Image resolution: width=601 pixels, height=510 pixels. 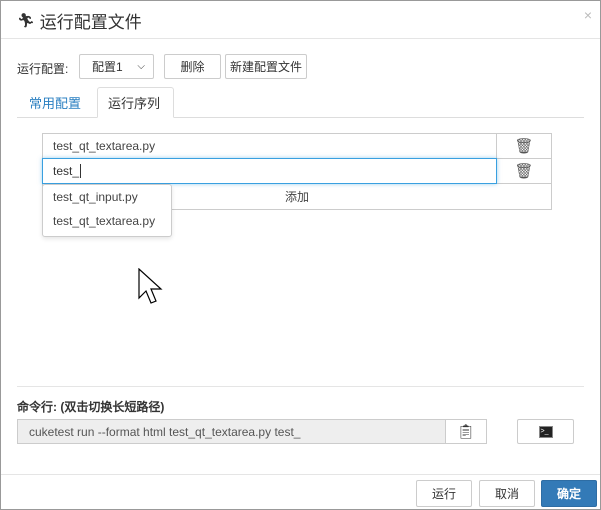 What do you see at coordinates (107, 197) in the screenshot?
I see `autocomplete-option: test_qt_input.py` at bounding box center [107, 197].